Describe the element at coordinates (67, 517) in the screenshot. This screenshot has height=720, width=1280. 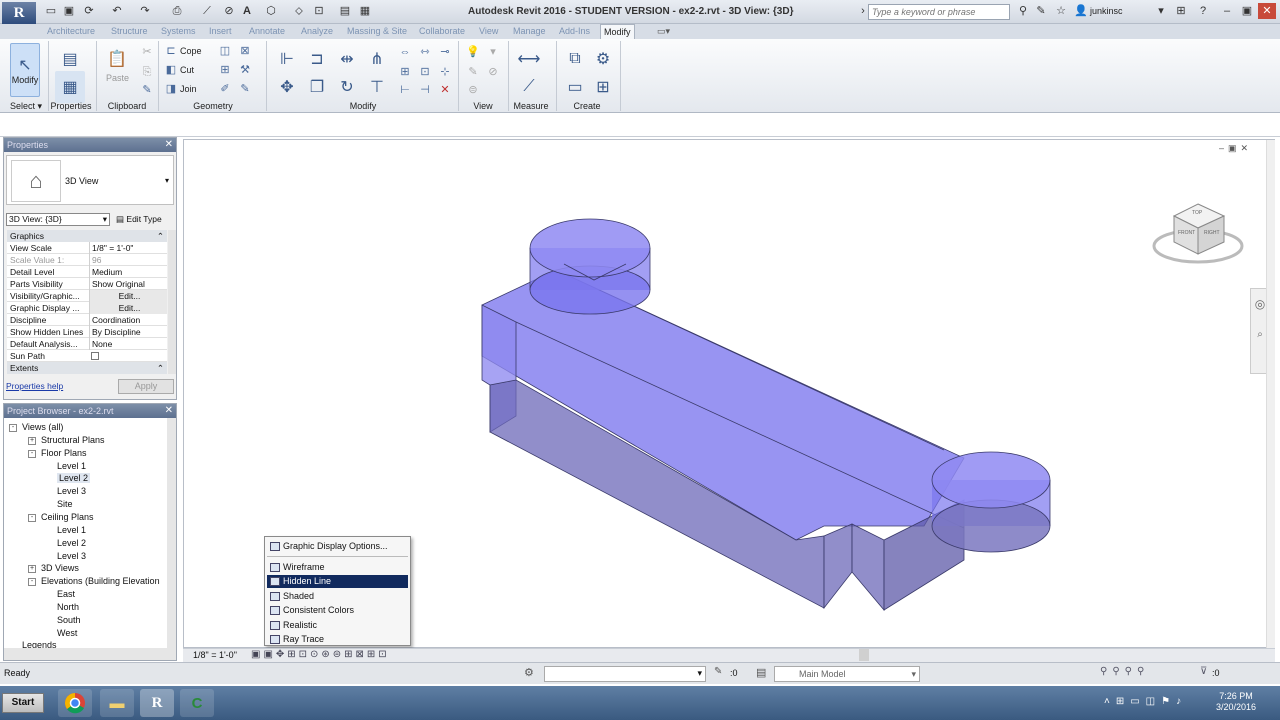
I see `browser-tree-item: Ceiling Plans` at that location.